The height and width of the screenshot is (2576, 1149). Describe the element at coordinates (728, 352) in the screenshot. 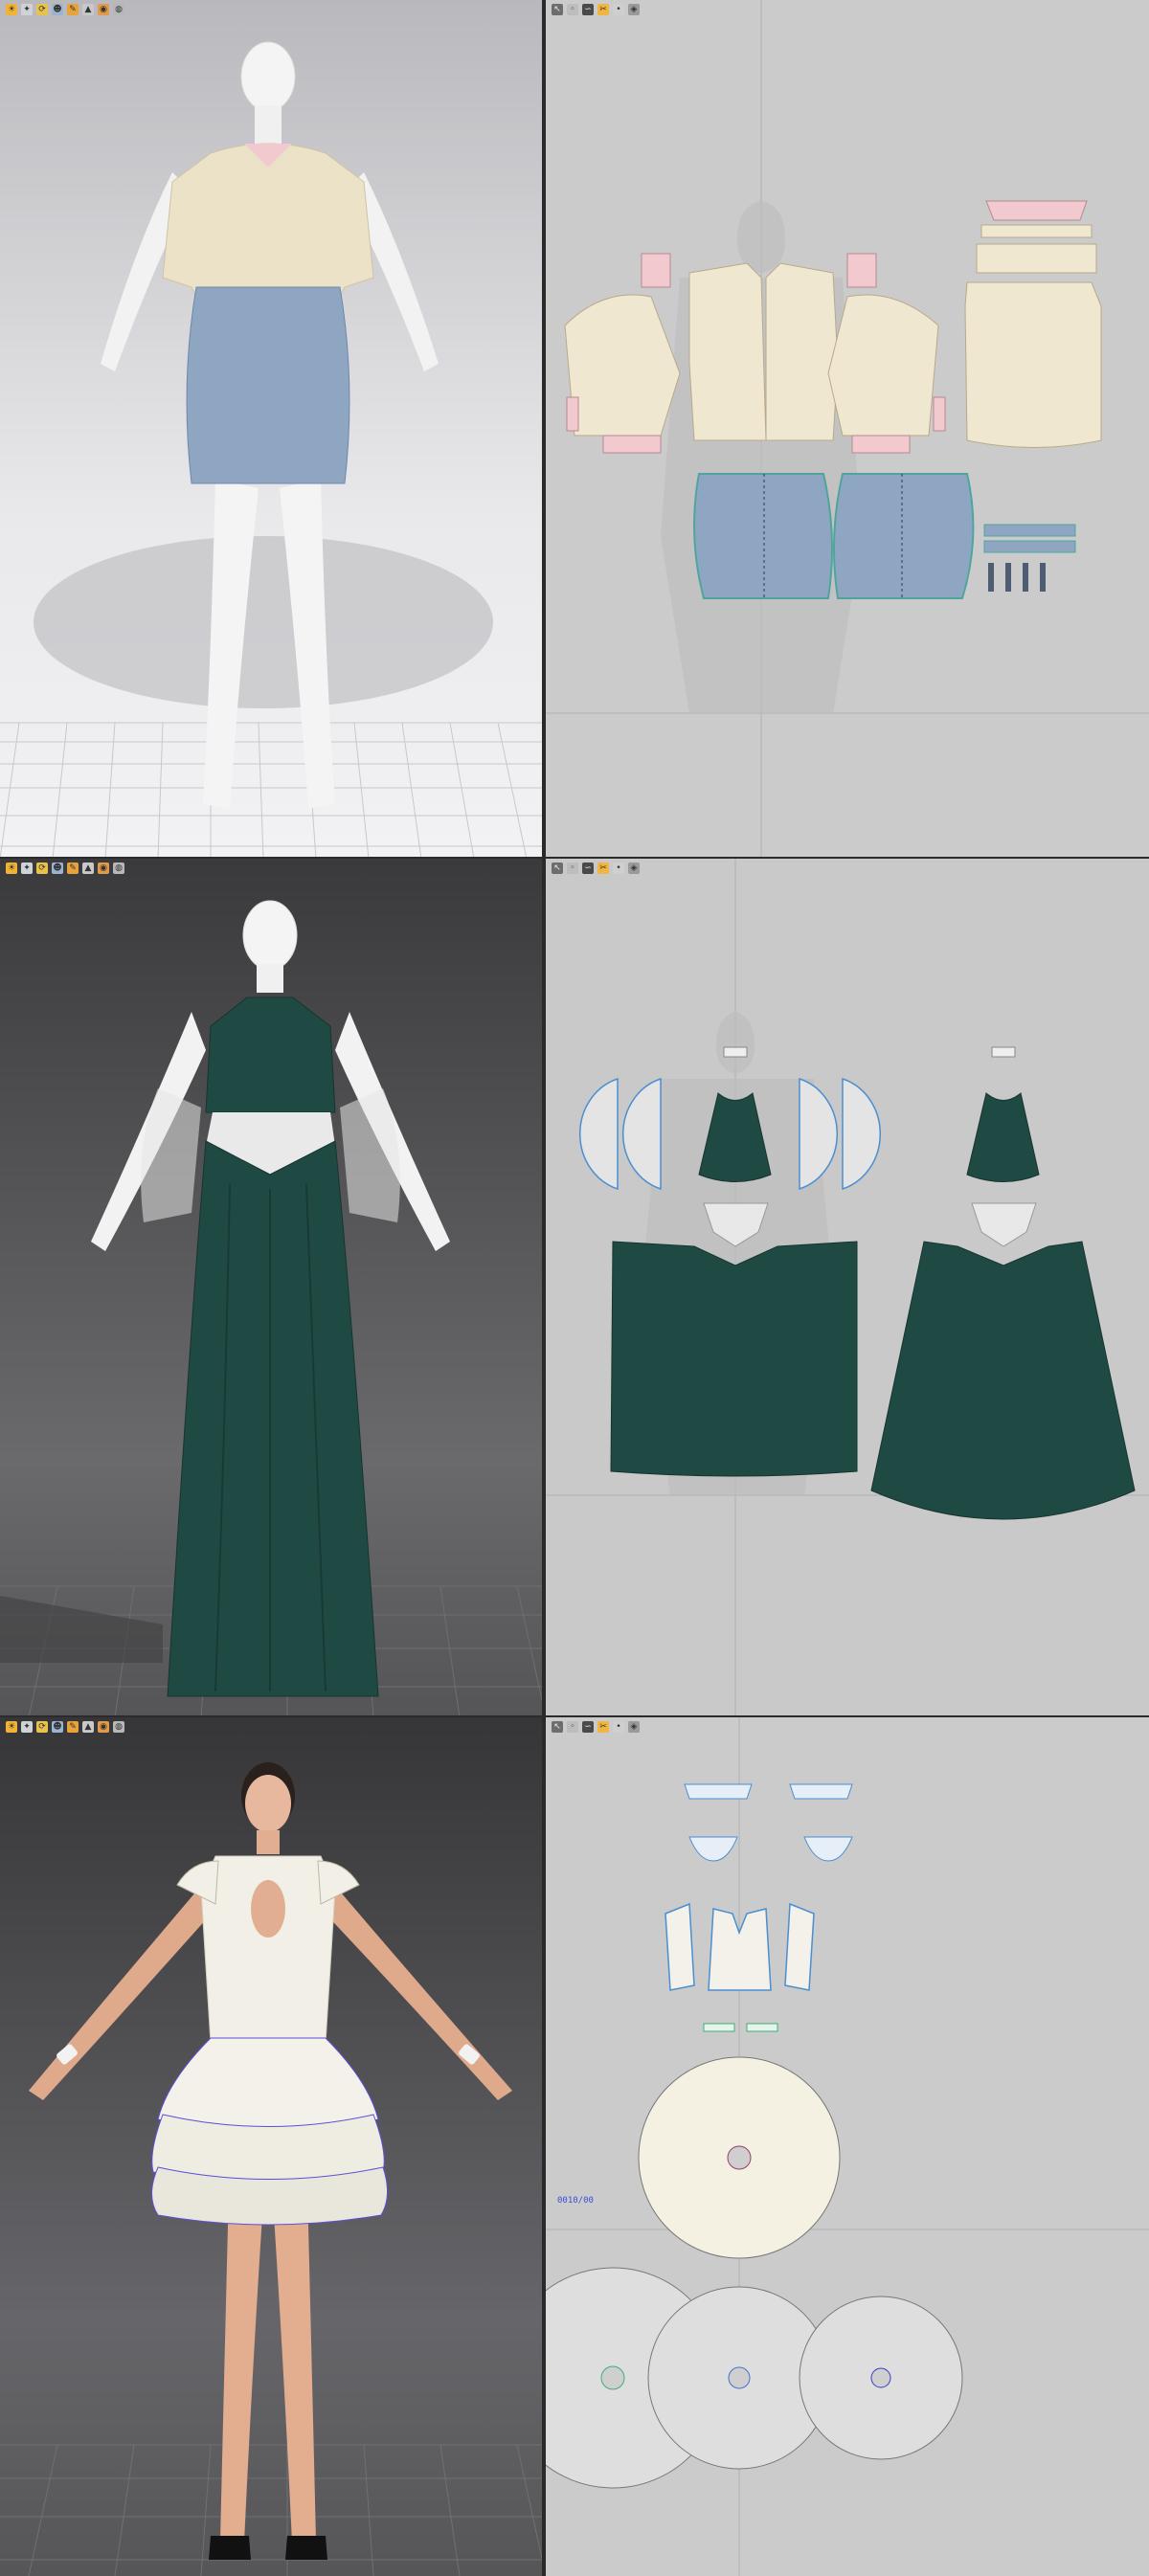

I see `pattern-piece-front-left` at that location.